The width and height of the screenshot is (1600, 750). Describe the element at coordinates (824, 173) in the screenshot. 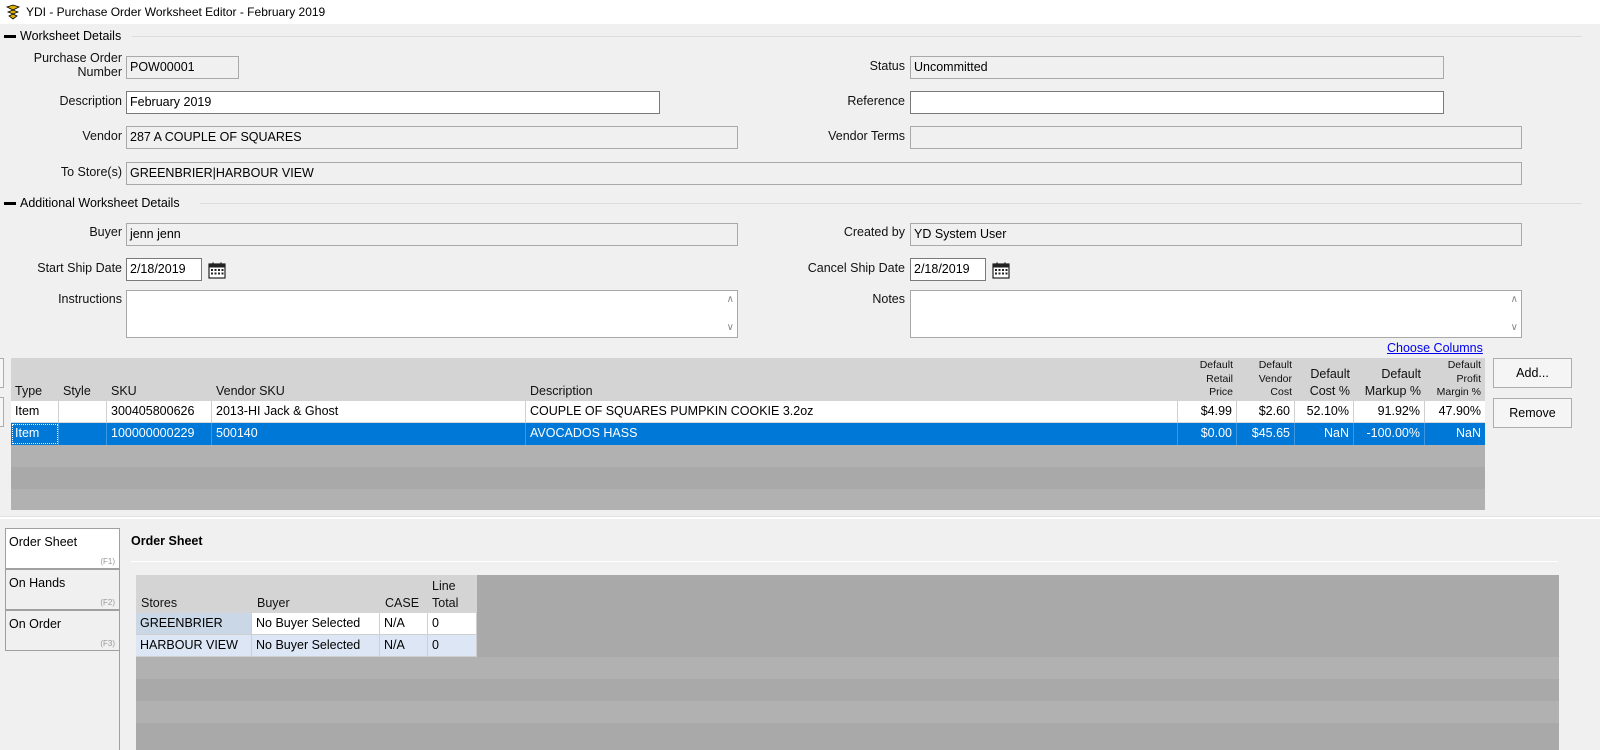

I see `to-stores-field: GREENBRIER|HARBOUR VIEW` at that location.